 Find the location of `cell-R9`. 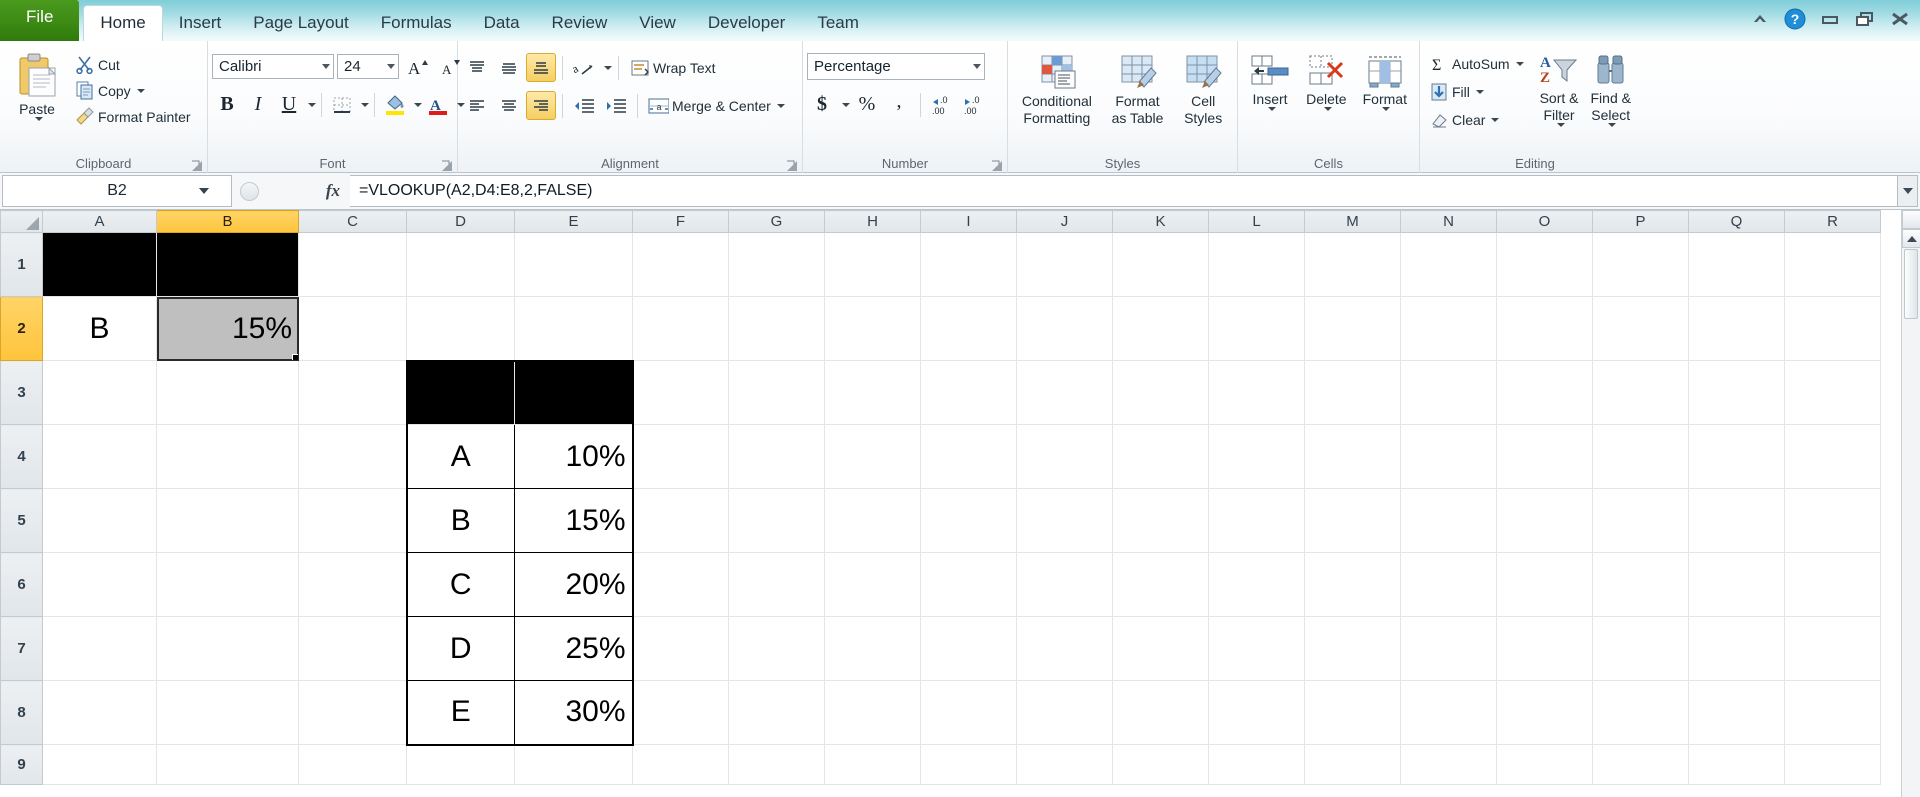

cell-R9 is located at coordinates (1832, 764).